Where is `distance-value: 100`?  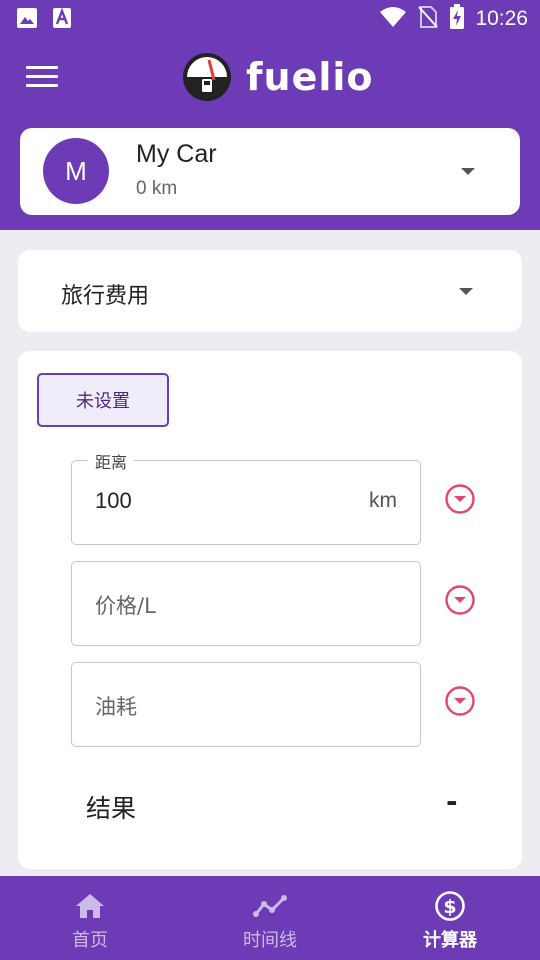 distance-value: 100 is located at coordinates (113, 500).